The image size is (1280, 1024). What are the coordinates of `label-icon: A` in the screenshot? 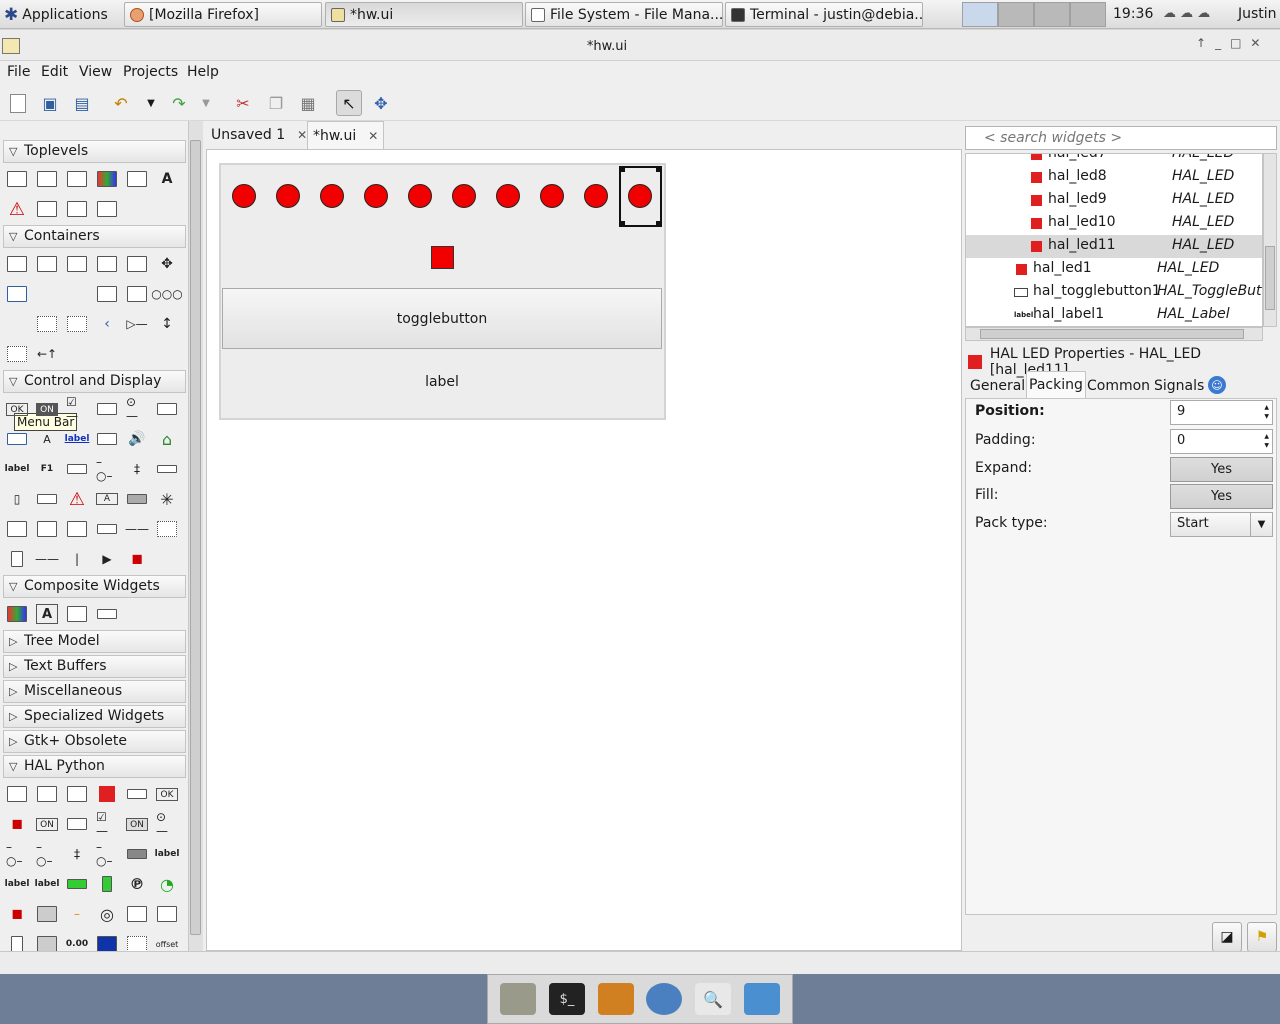 It's located at (47, 439).